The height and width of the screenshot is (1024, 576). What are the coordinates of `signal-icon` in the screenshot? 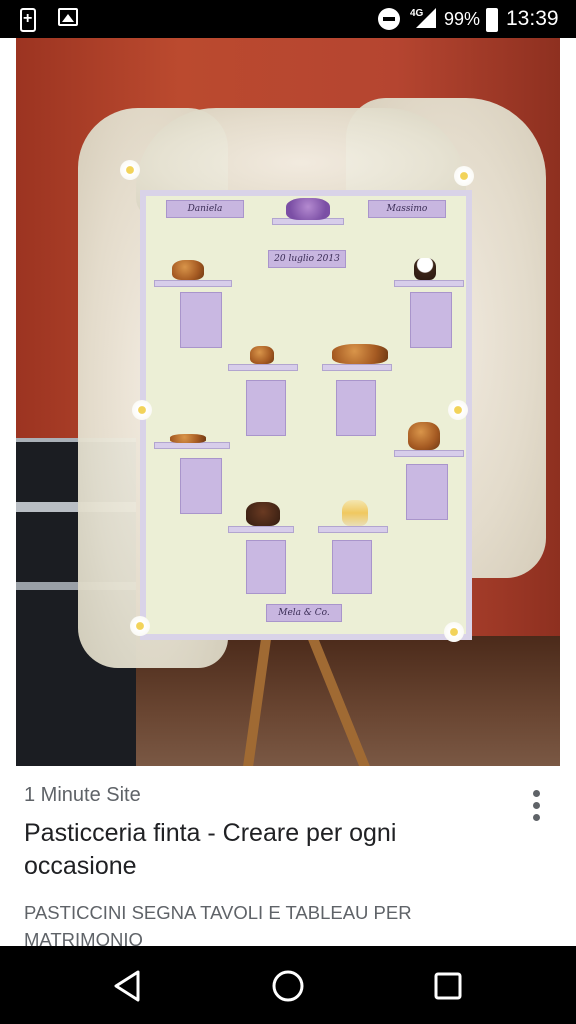 It's located at (426, 18).